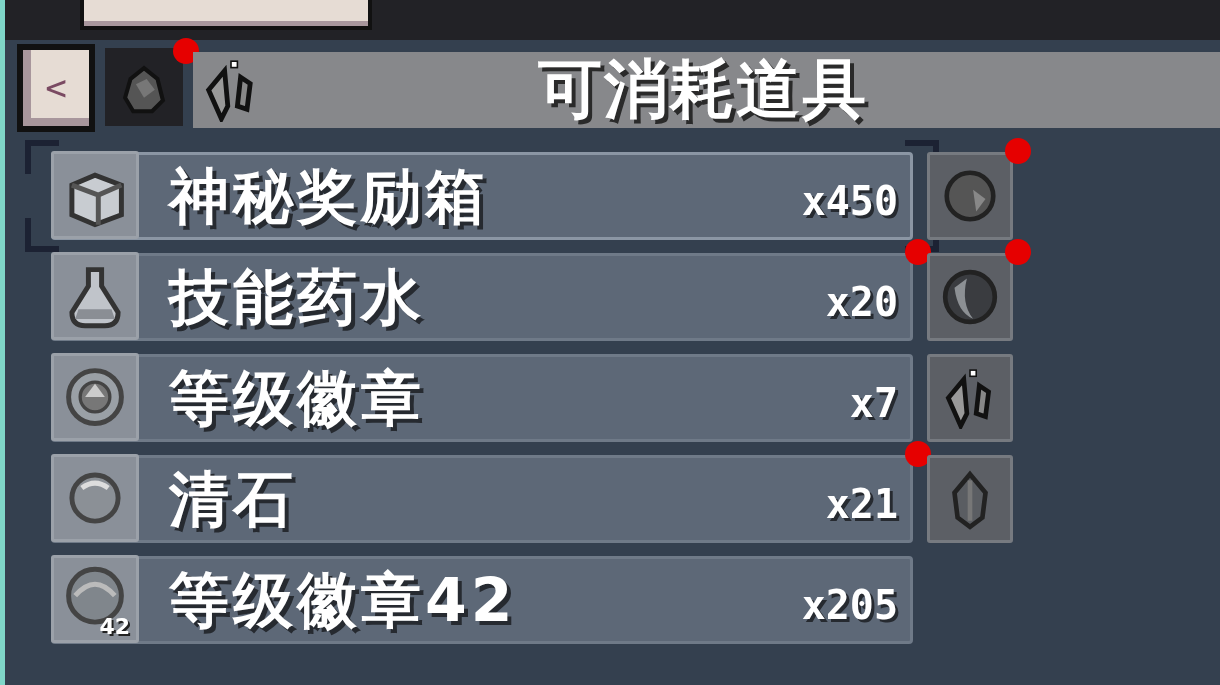 The image size is (1220, 685). What do you see at coordinates (343, 600) in the screenshot?
I see `item-name: 等级徽章42` at bounding box center [343, 600].